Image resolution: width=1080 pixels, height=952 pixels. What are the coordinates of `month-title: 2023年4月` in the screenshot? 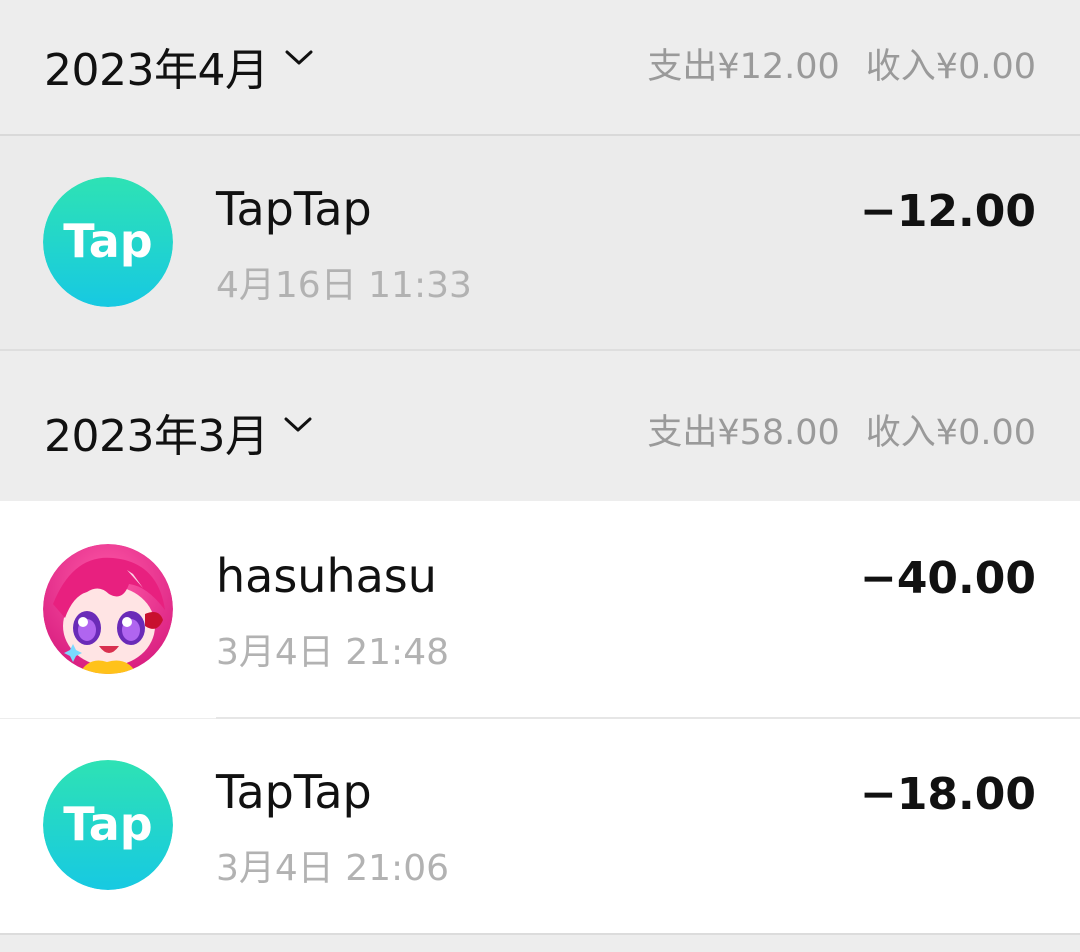 It's located at (156, 66).